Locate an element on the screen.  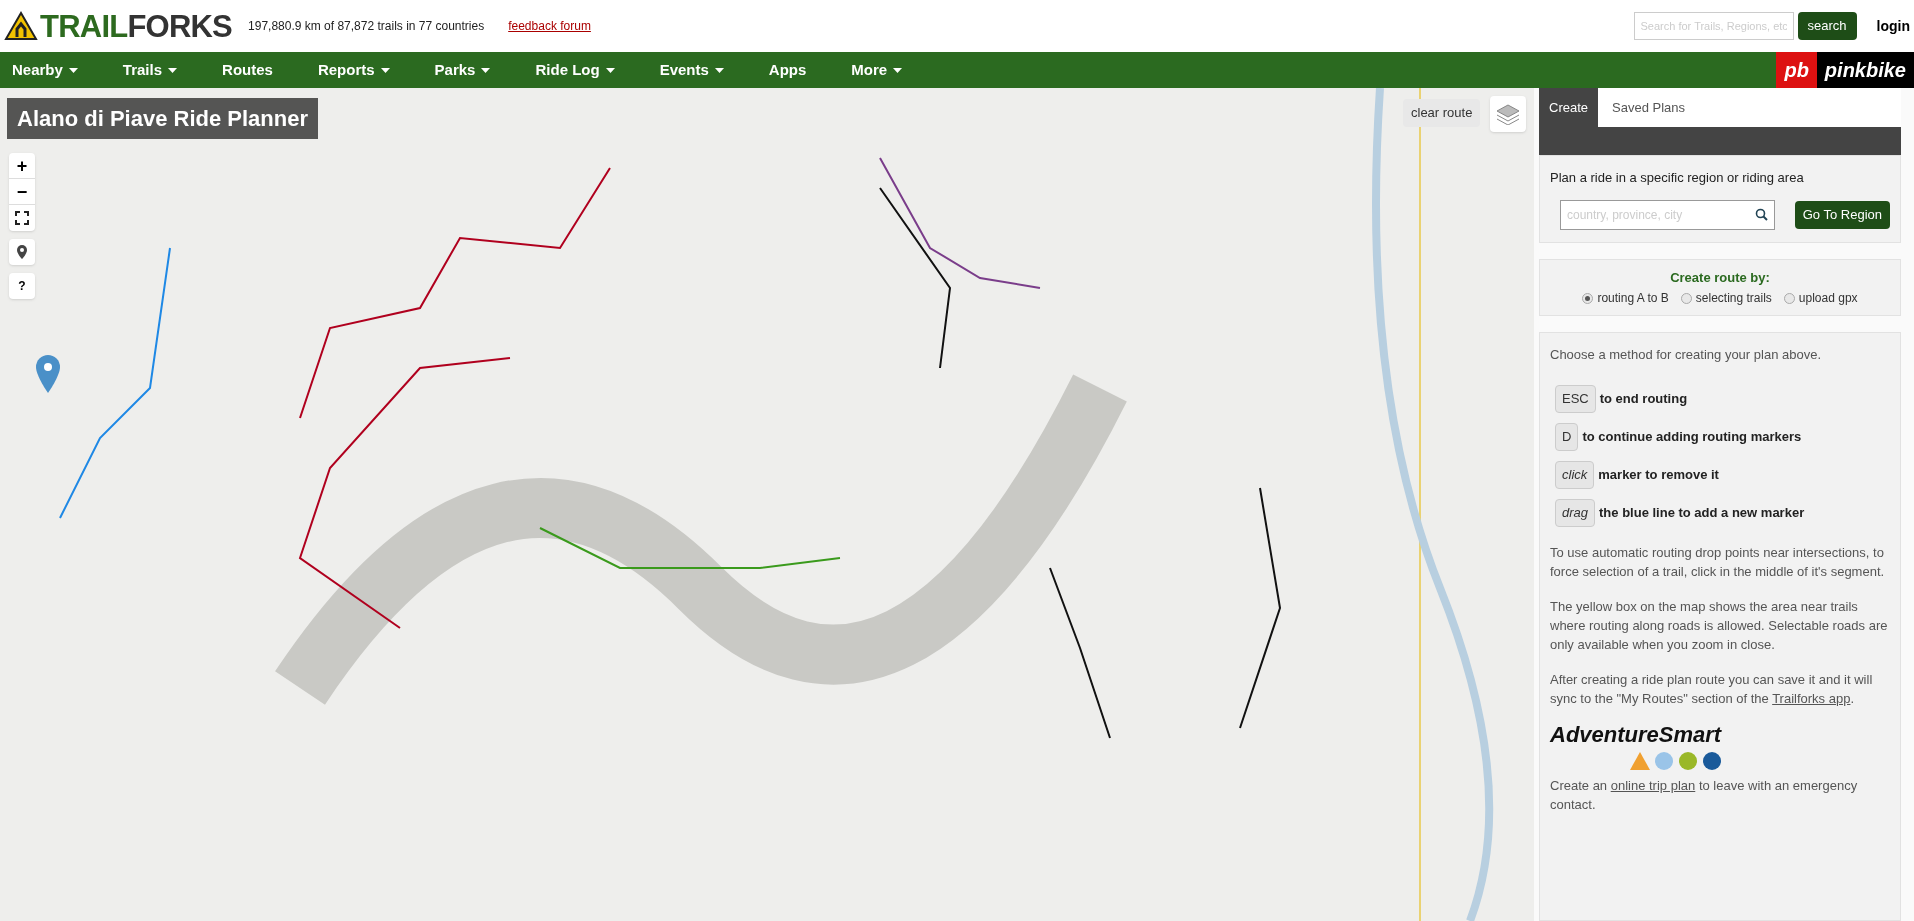
locate-button is located at coordinates (22, 252).